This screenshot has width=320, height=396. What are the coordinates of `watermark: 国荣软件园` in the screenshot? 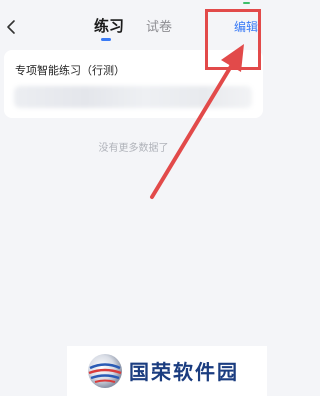 It's located at (167, 371).